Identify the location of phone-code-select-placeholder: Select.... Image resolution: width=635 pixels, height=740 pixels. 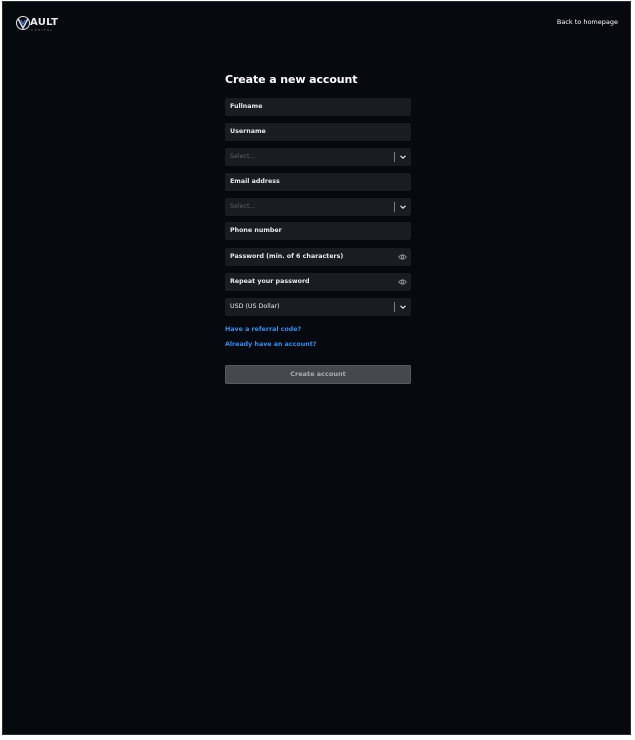
(243, 206).